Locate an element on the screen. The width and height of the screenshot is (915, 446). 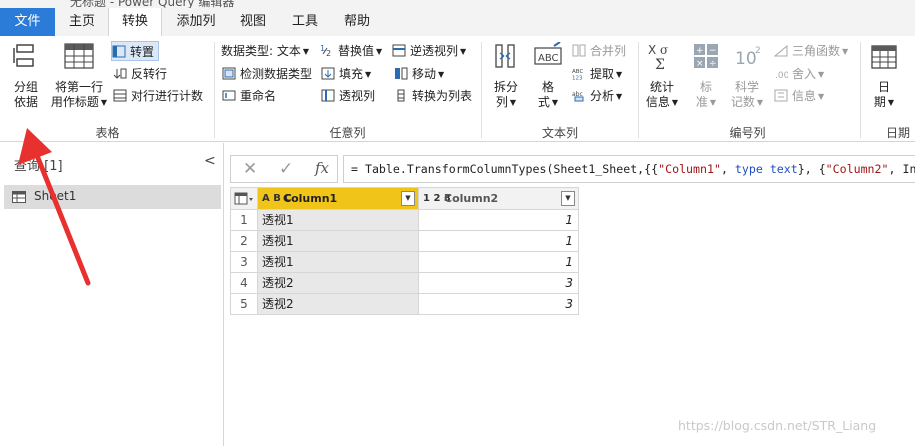
detect-data-type-button: 检测数据类型 is located at coordinates (267, 74).